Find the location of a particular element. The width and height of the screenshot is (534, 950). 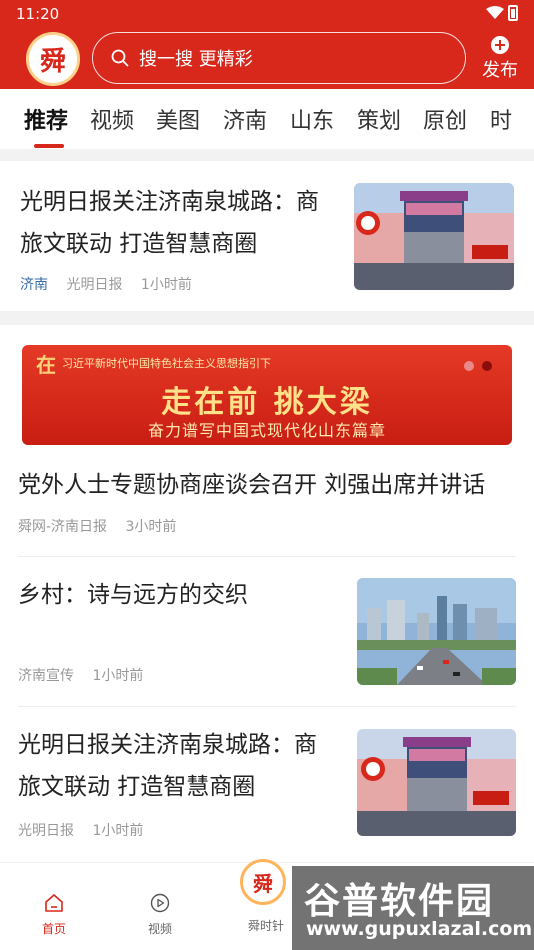

banner-title: 走在前 挑大梁 is located at coordinates (267, 402).